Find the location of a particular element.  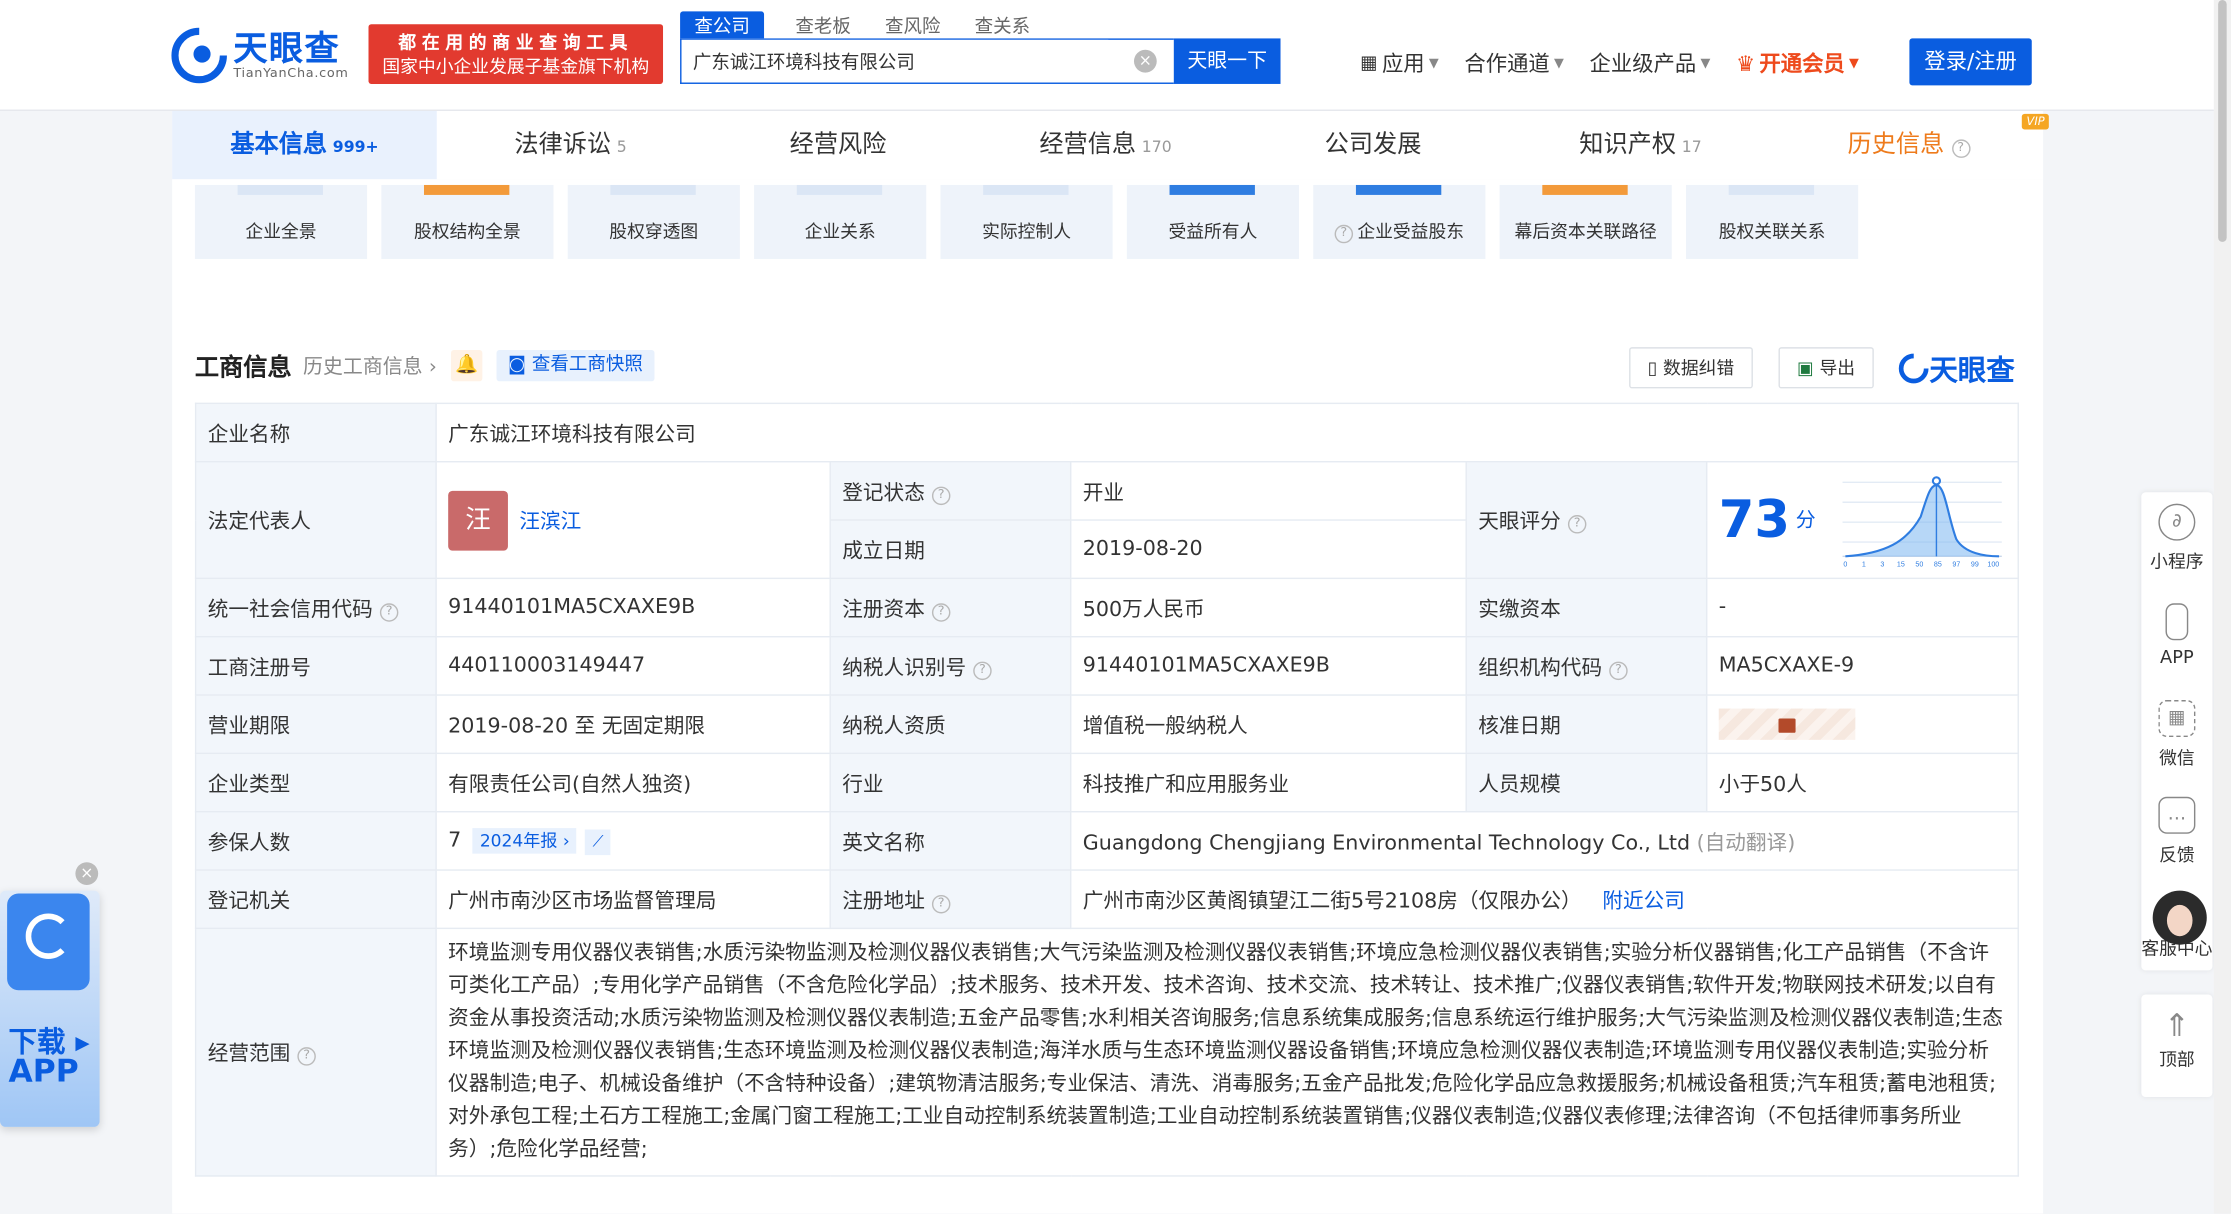

annual-report-link: 2024年报 › is located at coordinates (524, 840).